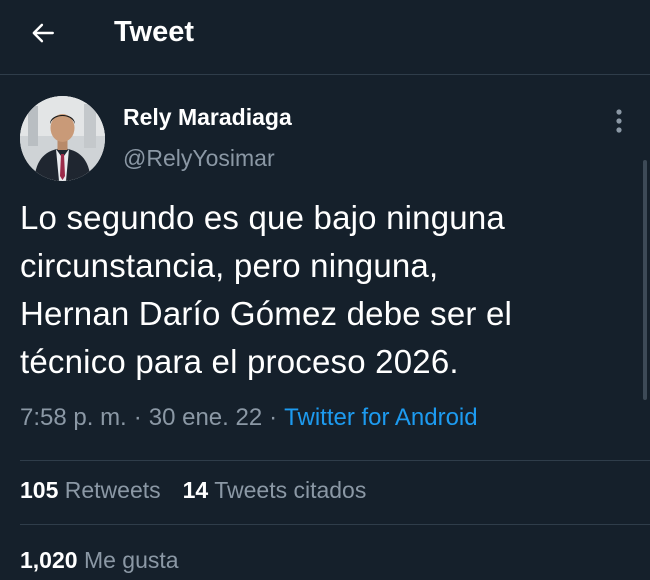  I want to click on tweet-text-line: Hernan Darío Gómez debe ser el, so click(266, 313).